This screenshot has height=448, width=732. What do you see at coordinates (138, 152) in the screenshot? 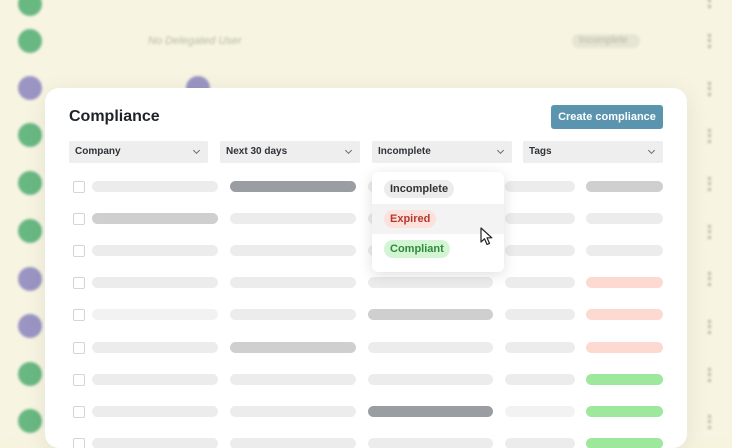
I see `filter-company: Company` at bounding box center [138, 152].